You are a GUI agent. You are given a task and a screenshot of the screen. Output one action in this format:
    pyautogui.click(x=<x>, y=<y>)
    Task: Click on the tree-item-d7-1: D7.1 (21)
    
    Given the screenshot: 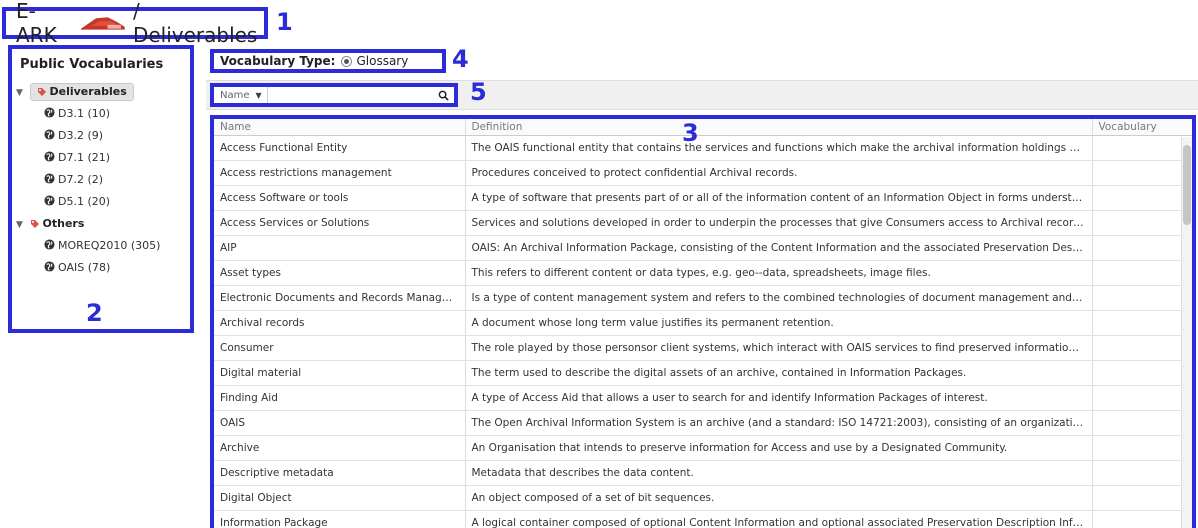 What is the action you would take?
    pyautogui.click(x=88, y=158)
    